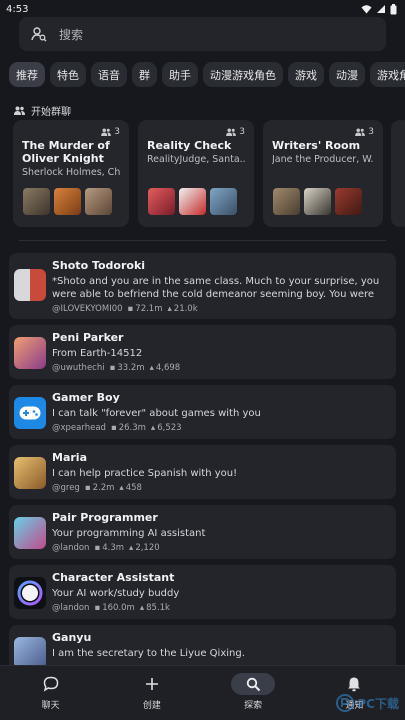  Describe the element at coordinates (88, 337) in the screenshot. I see `character-name: Peni Parker` at that location.